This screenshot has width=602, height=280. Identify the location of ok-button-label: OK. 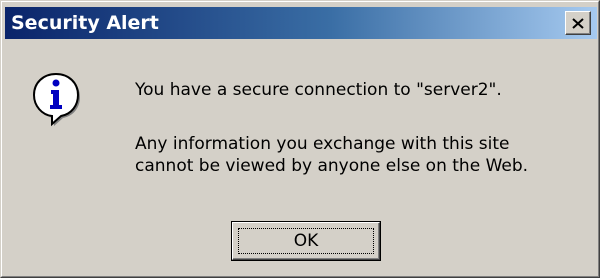
(306, 241).